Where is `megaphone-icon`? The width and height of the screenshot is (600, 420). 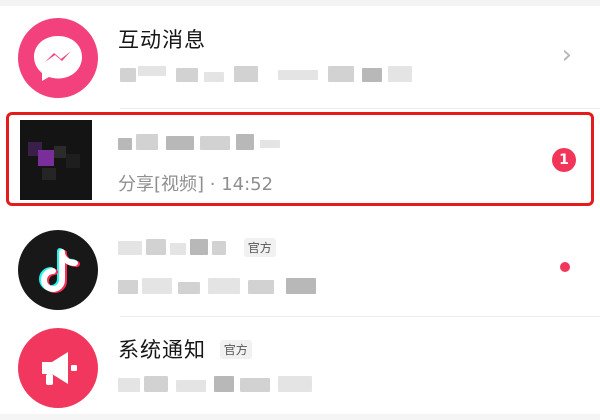 megaphone-icon is located at coordinates (59, 368).